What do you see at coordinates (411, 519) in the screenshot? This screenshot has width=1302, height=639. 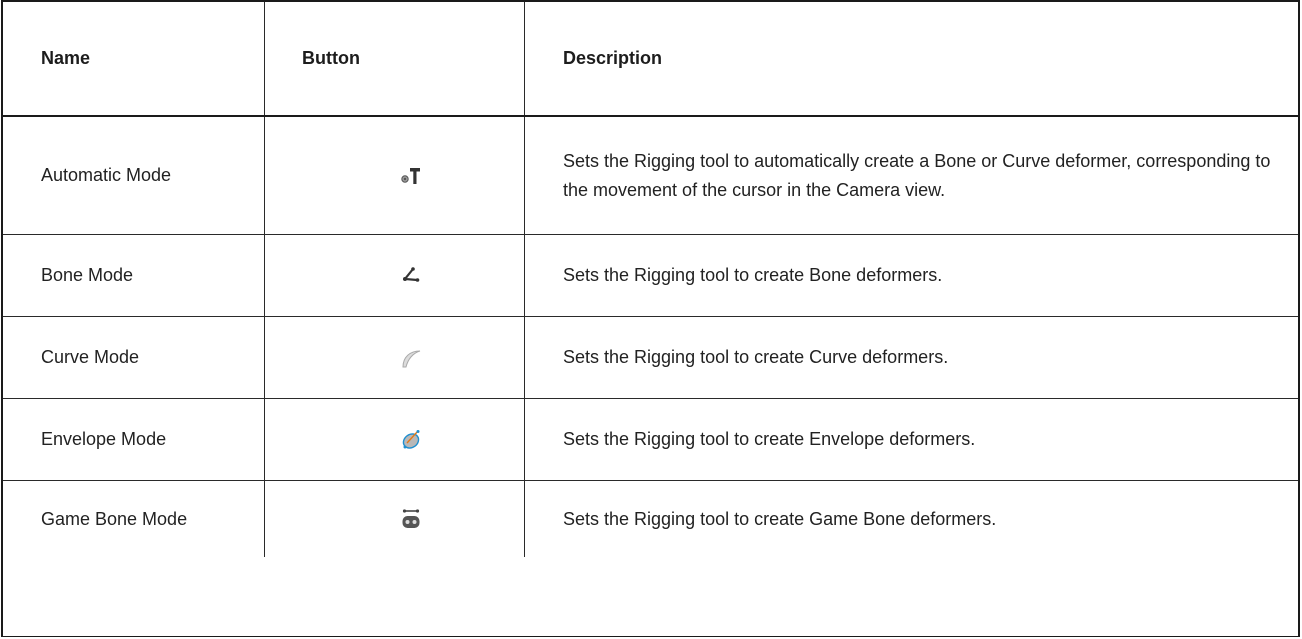 I see `game-bone-mode-icon` at bounding box center [411, 519].